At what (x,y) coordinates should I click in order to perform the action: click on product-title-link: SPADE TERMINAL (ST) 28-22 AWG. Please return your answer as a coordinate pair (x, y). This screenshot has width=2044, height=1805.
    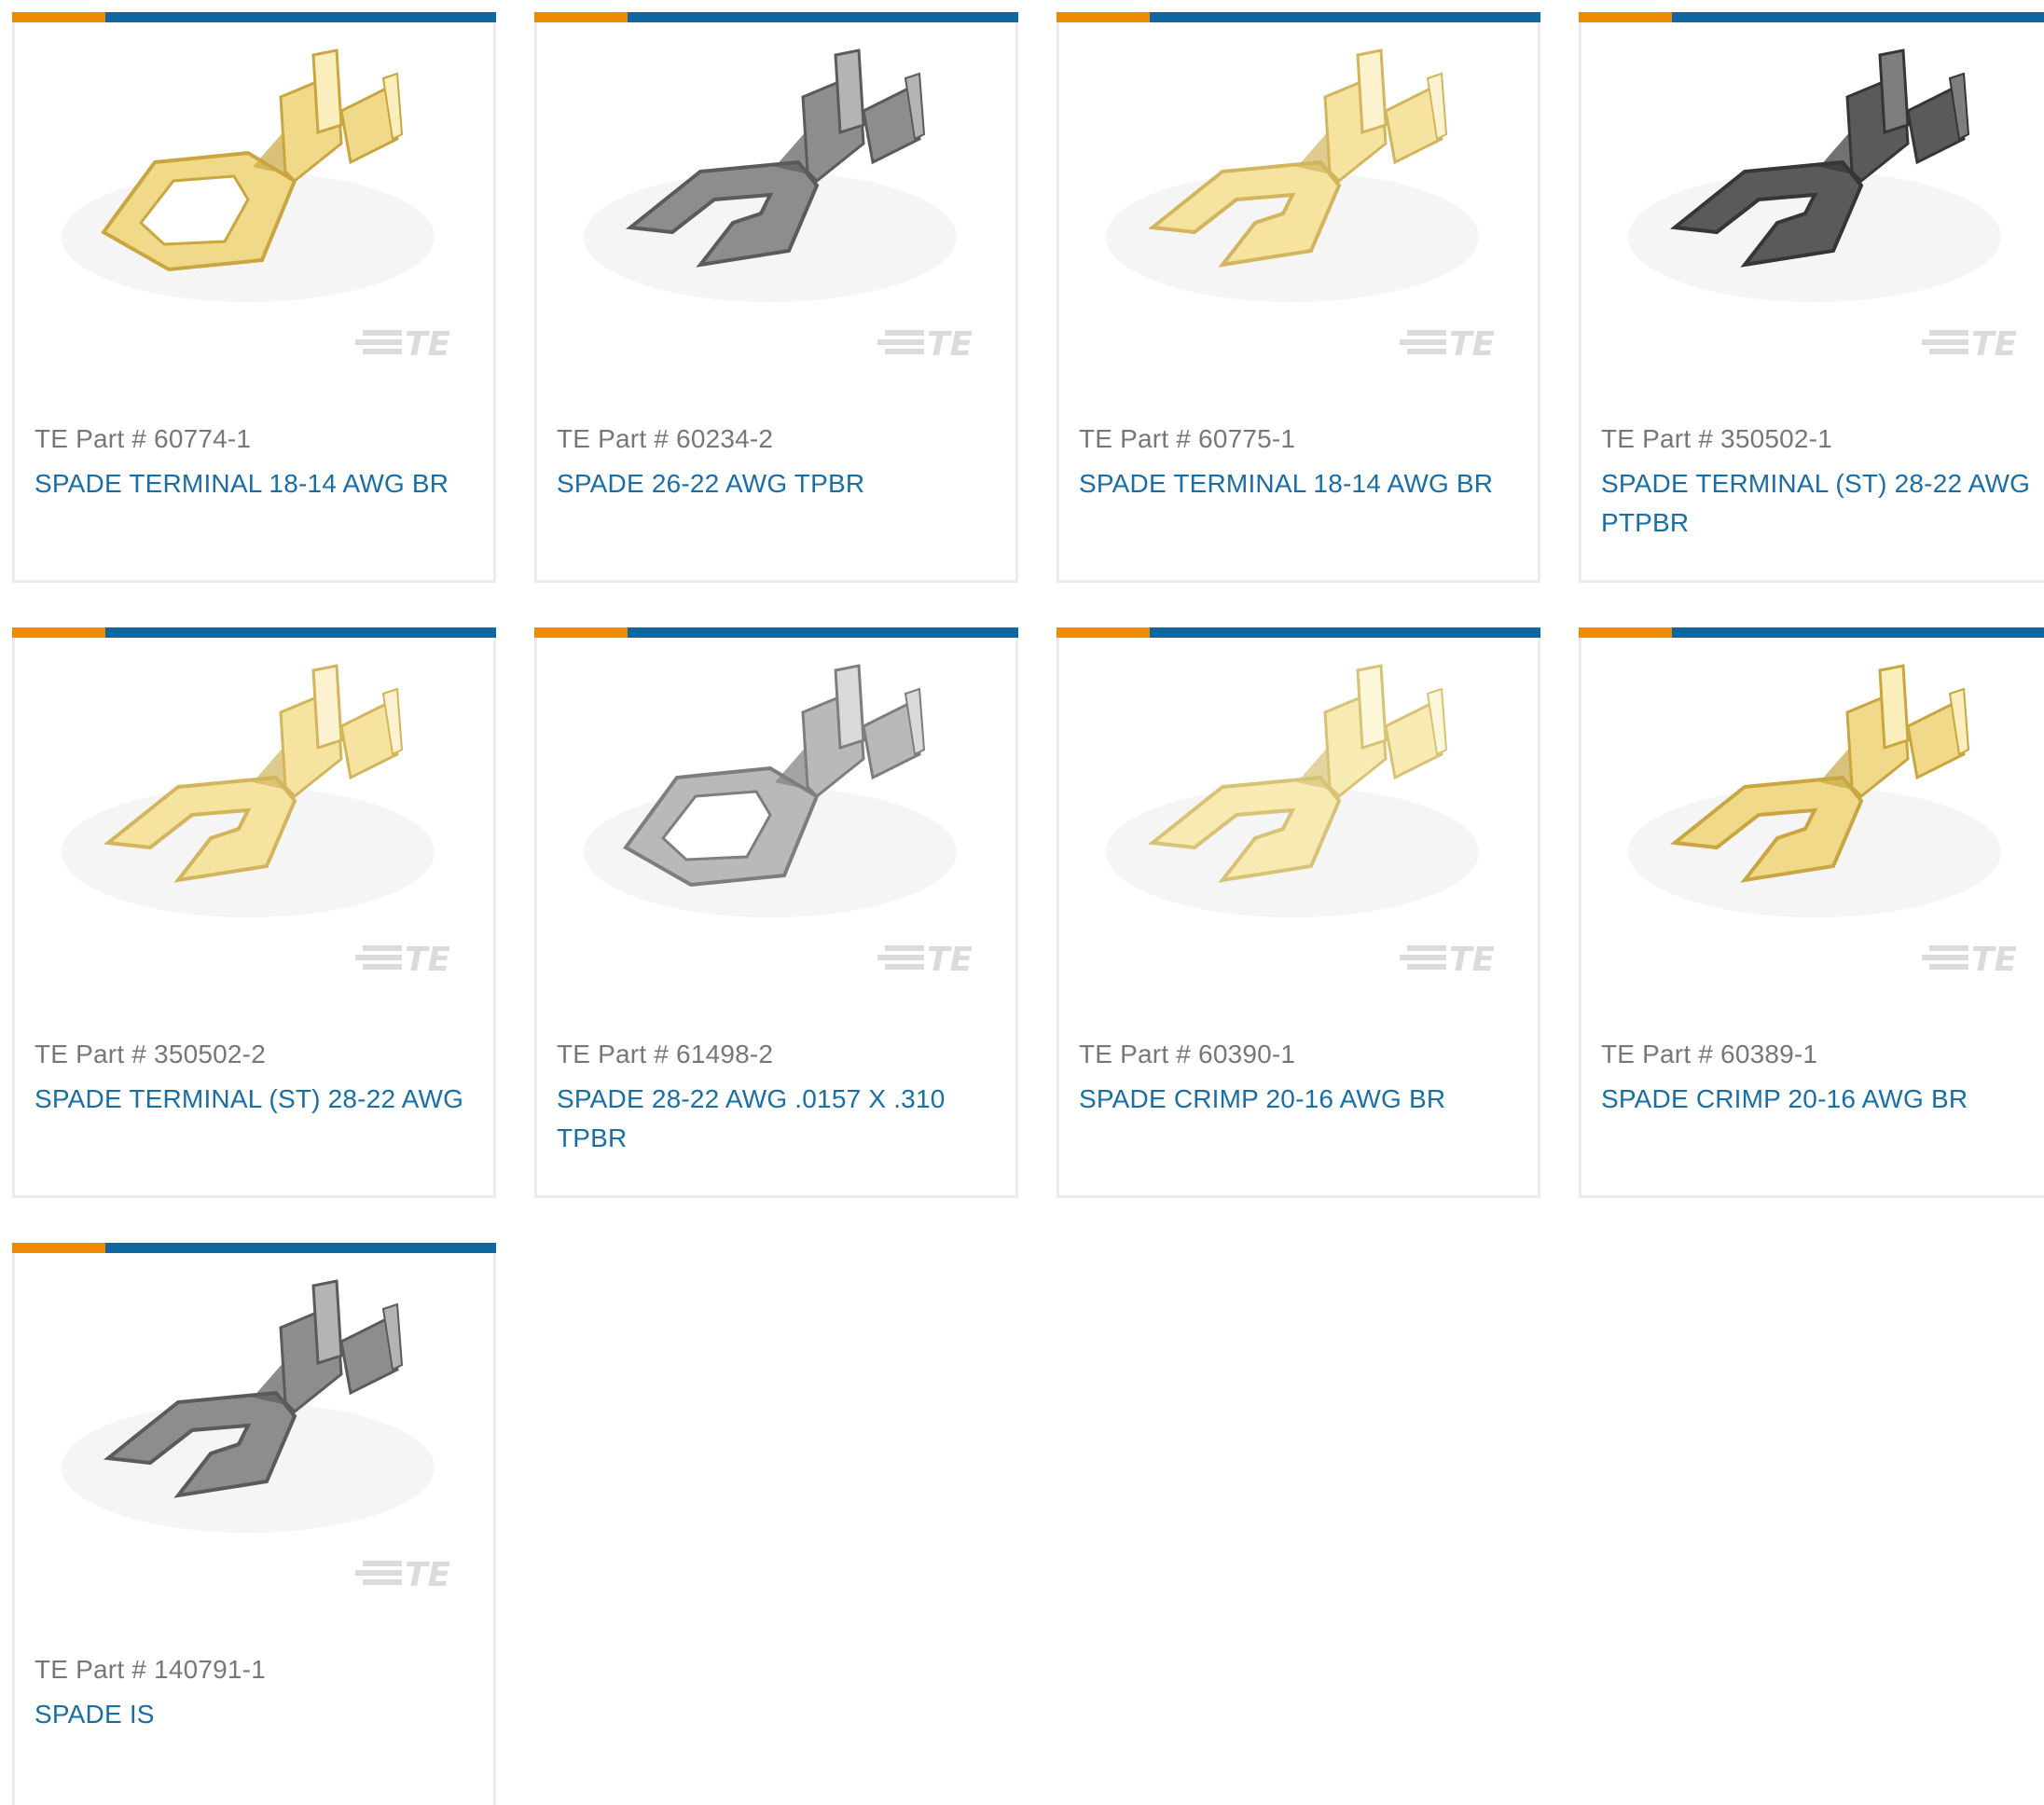
    Looking at the image, I should click on (258, 1100).